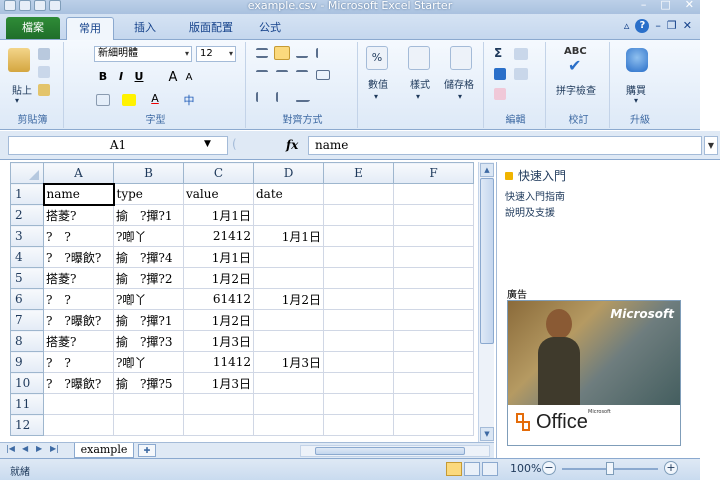 Image resolution: width=720 pixels, height=480 pixels. Describe the element at coordinates (155, 98) in the screenshot. I see `font-color-button: A` at that location.